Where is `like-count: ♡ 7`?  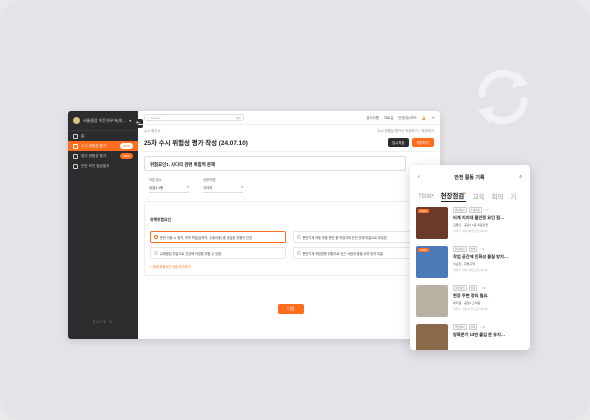
like-count: ♡ 7 is located at coordinates (486, 210).